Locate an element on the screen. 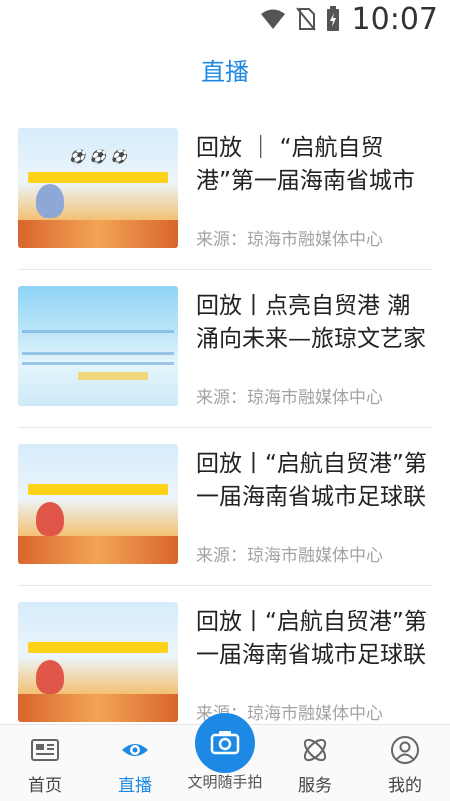 The image size is (450, 801). nav-label: 服务 is located at coordinates (315, 786).